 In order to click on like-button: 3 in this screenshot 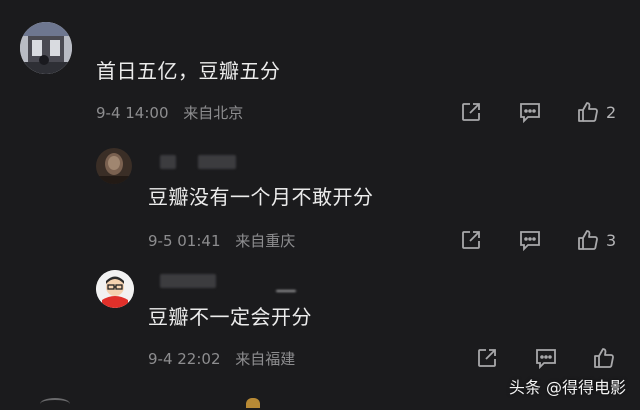, I will do `click(596, 240)`.